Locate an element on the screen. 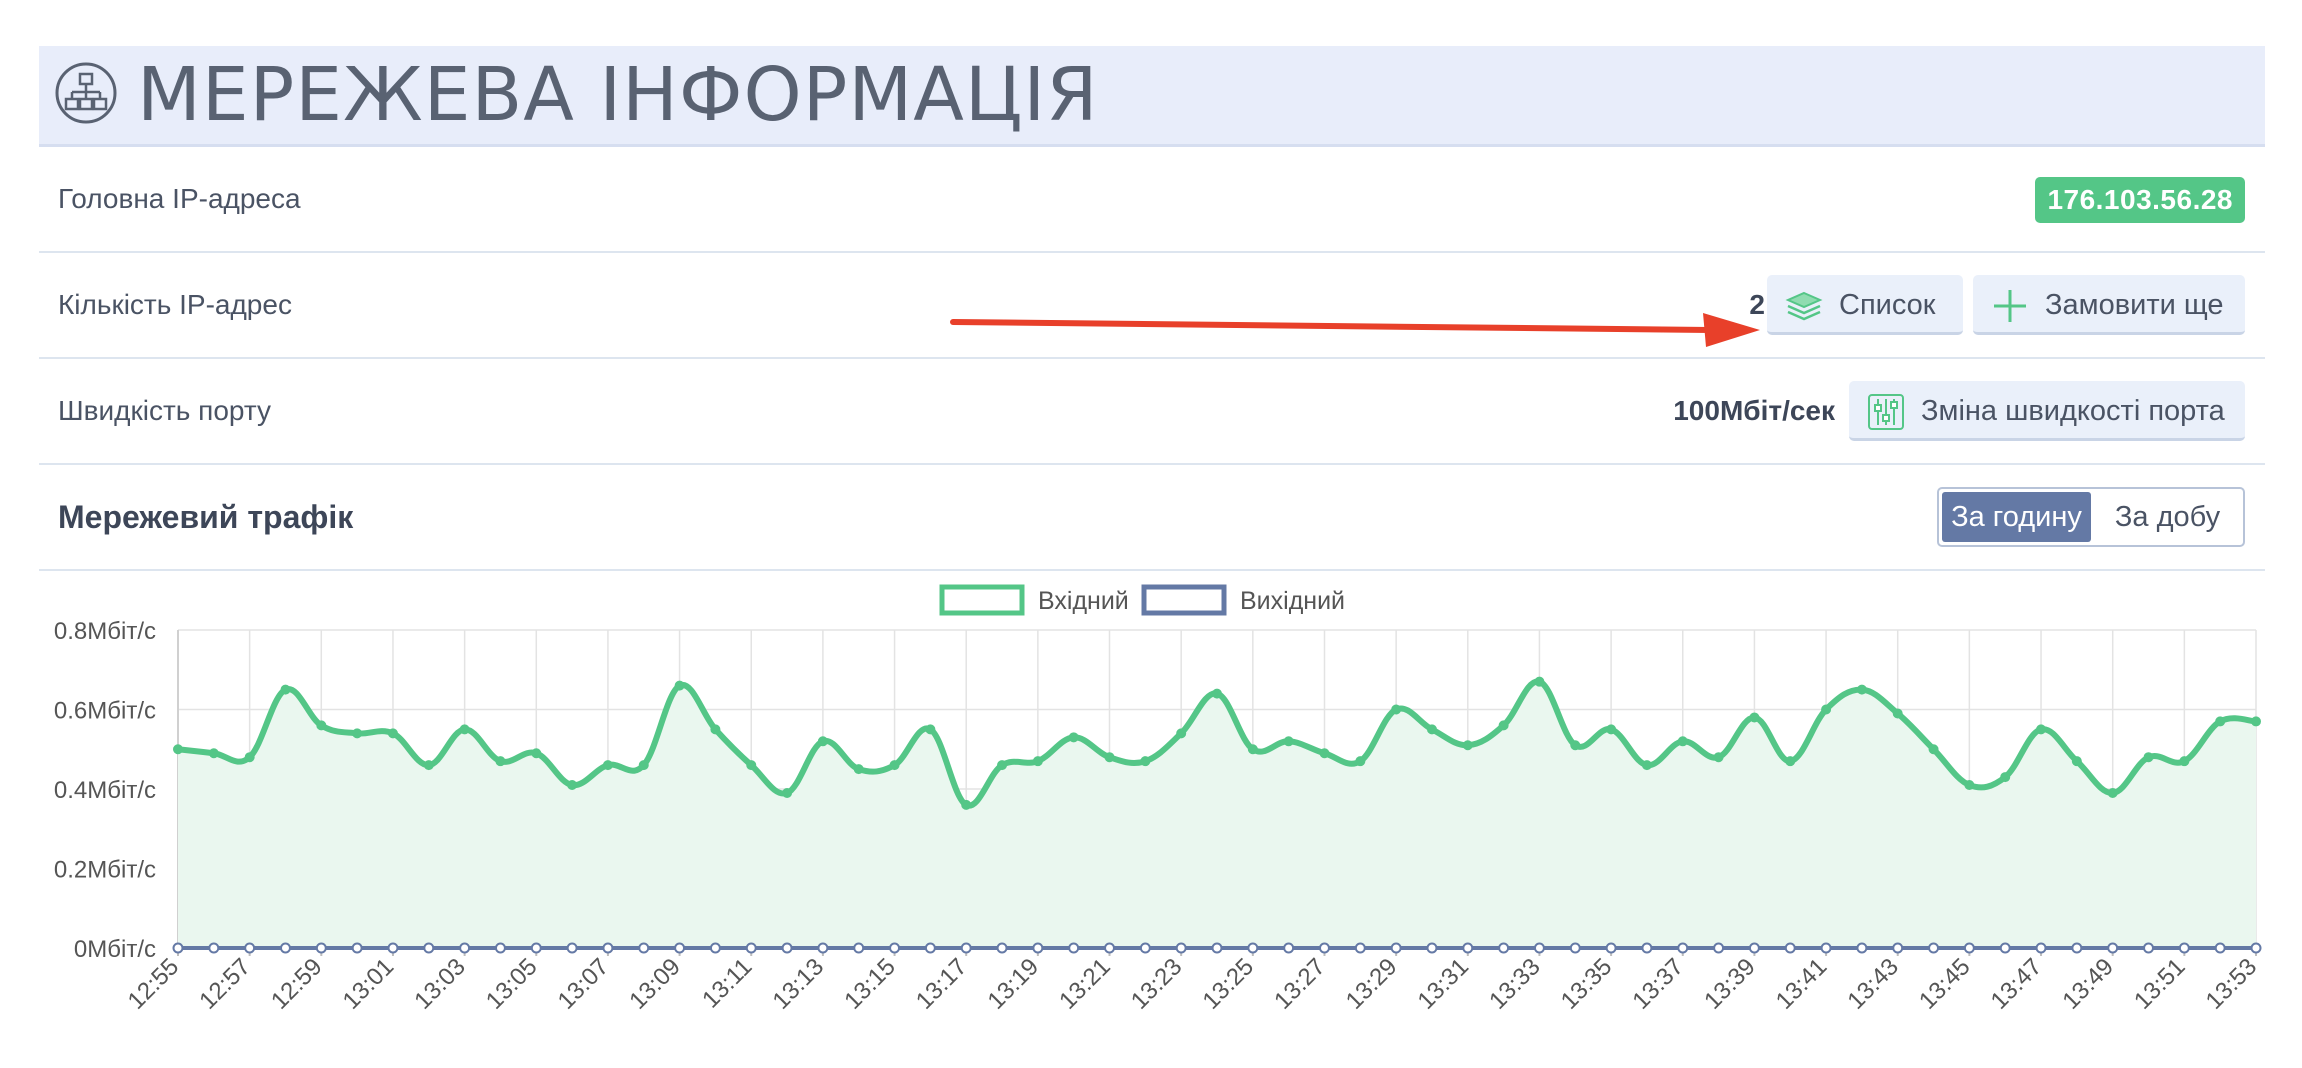 This screenshot has width=2302, height=1068. x-tick-label: 13:05 is located at coordinates (512, 984).